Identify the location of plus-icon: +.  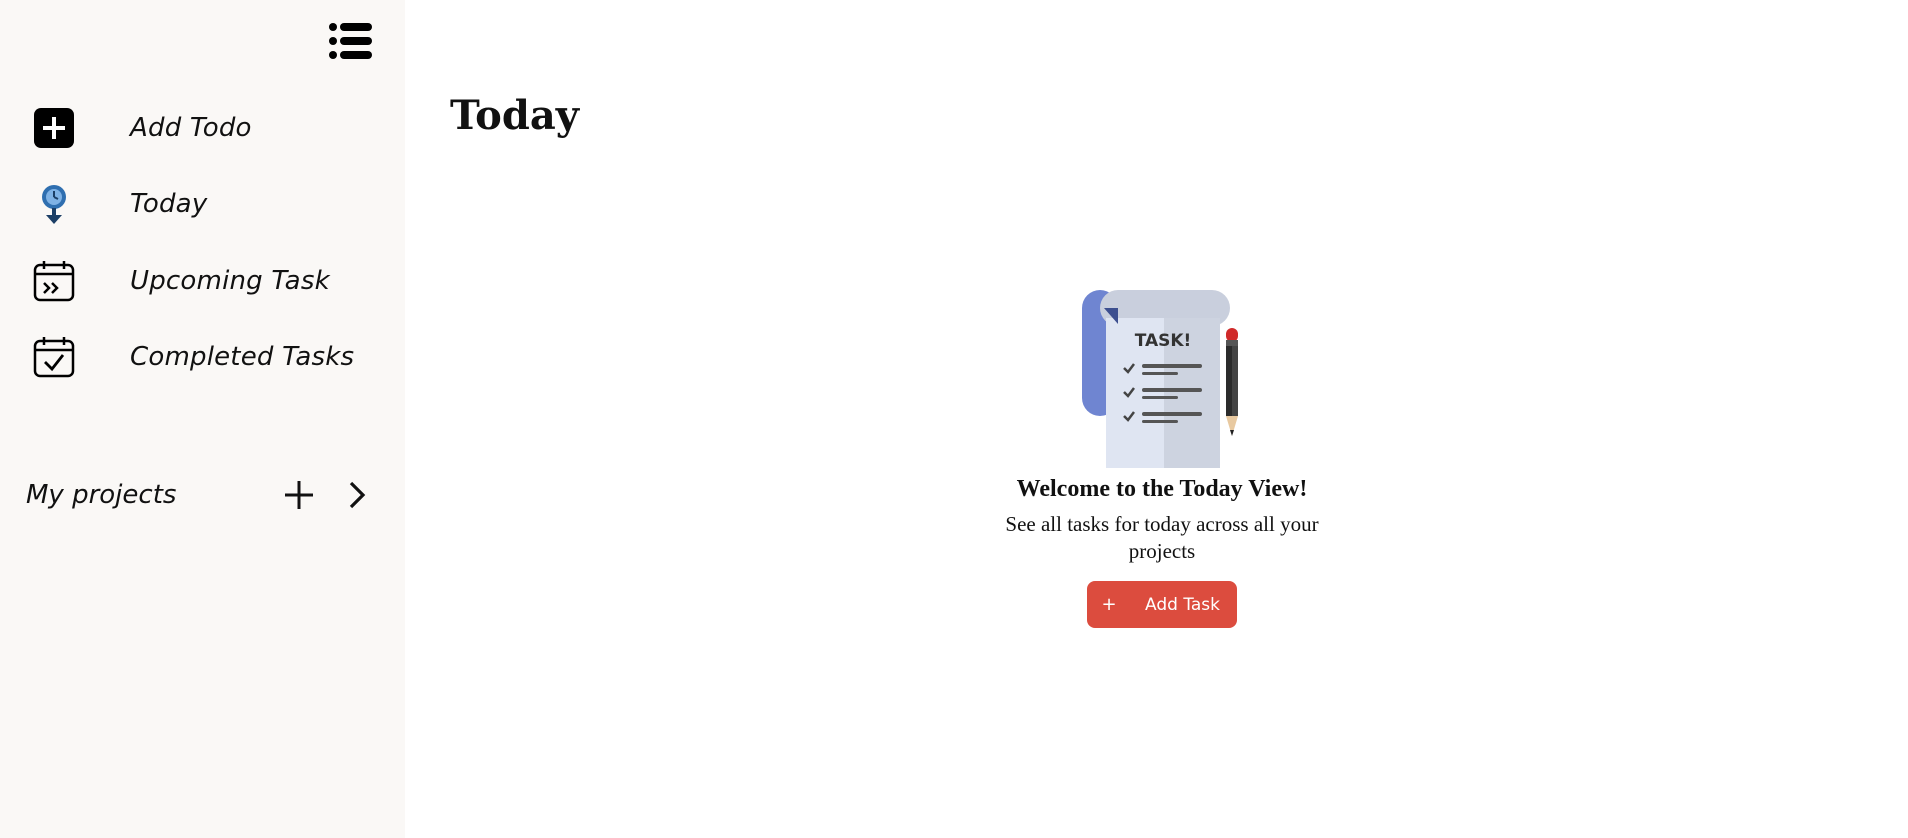
(1109, 604).